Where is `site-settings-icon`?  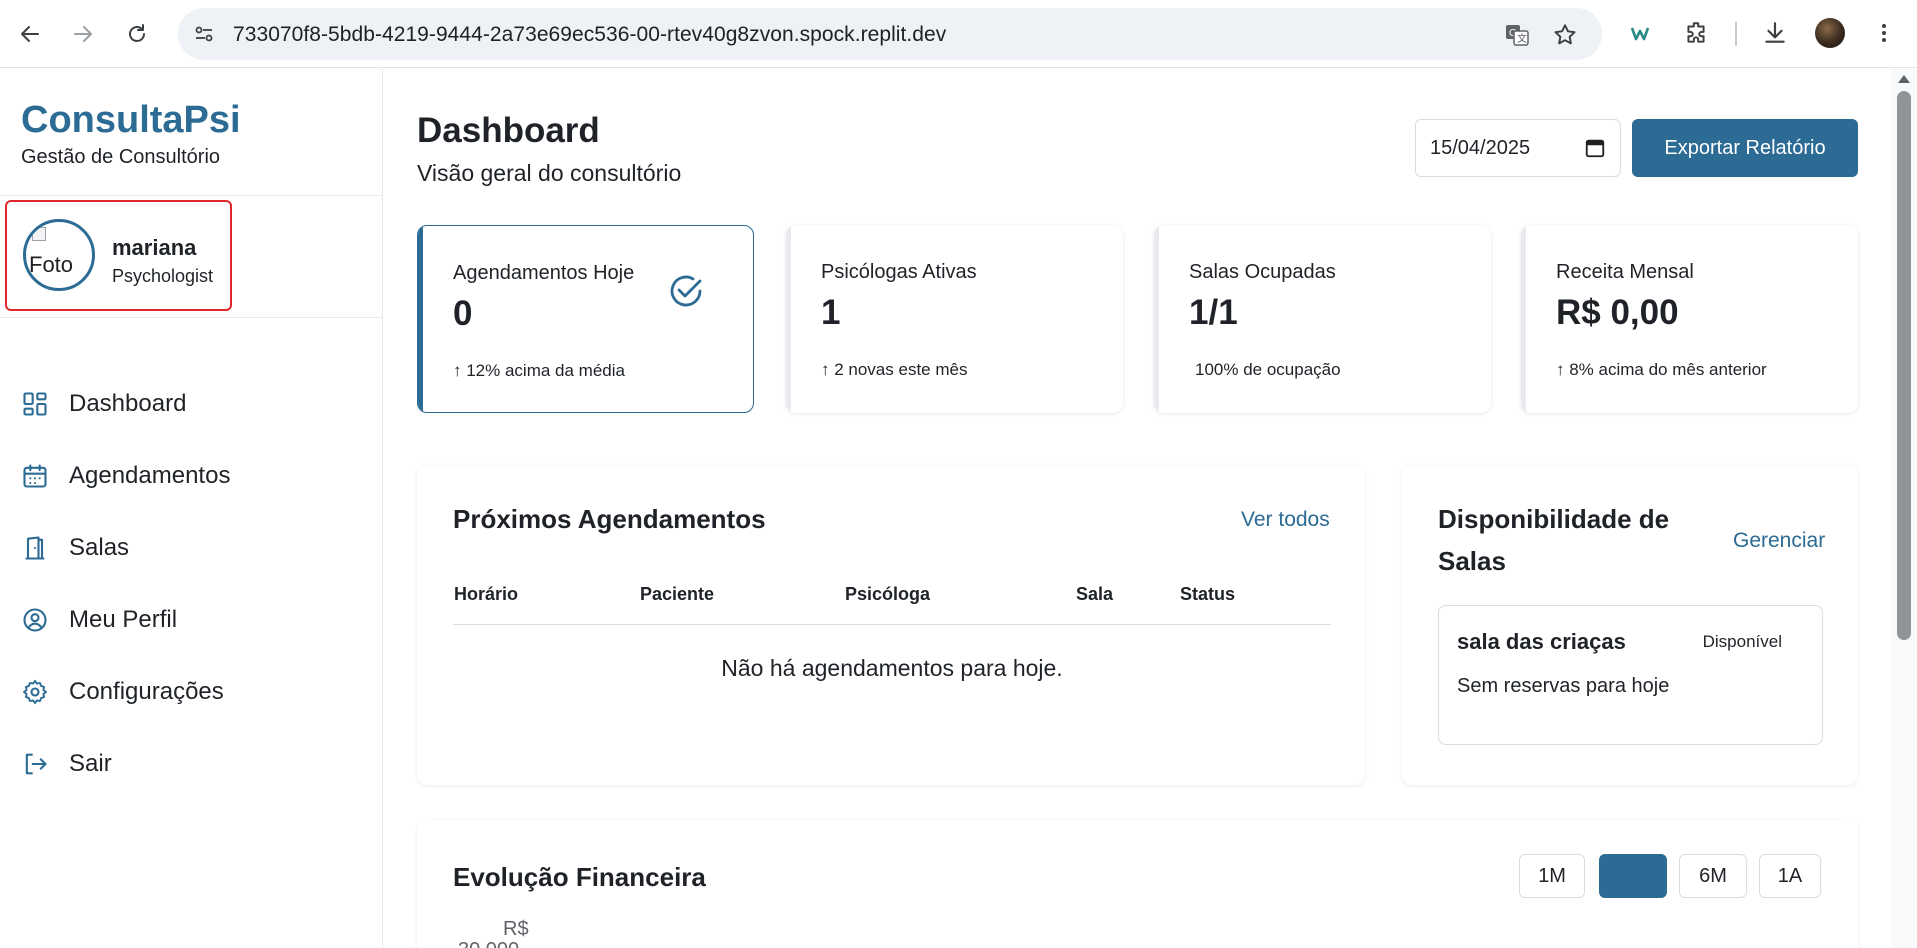 site-settings-icon is located at coordinates (204, 34).